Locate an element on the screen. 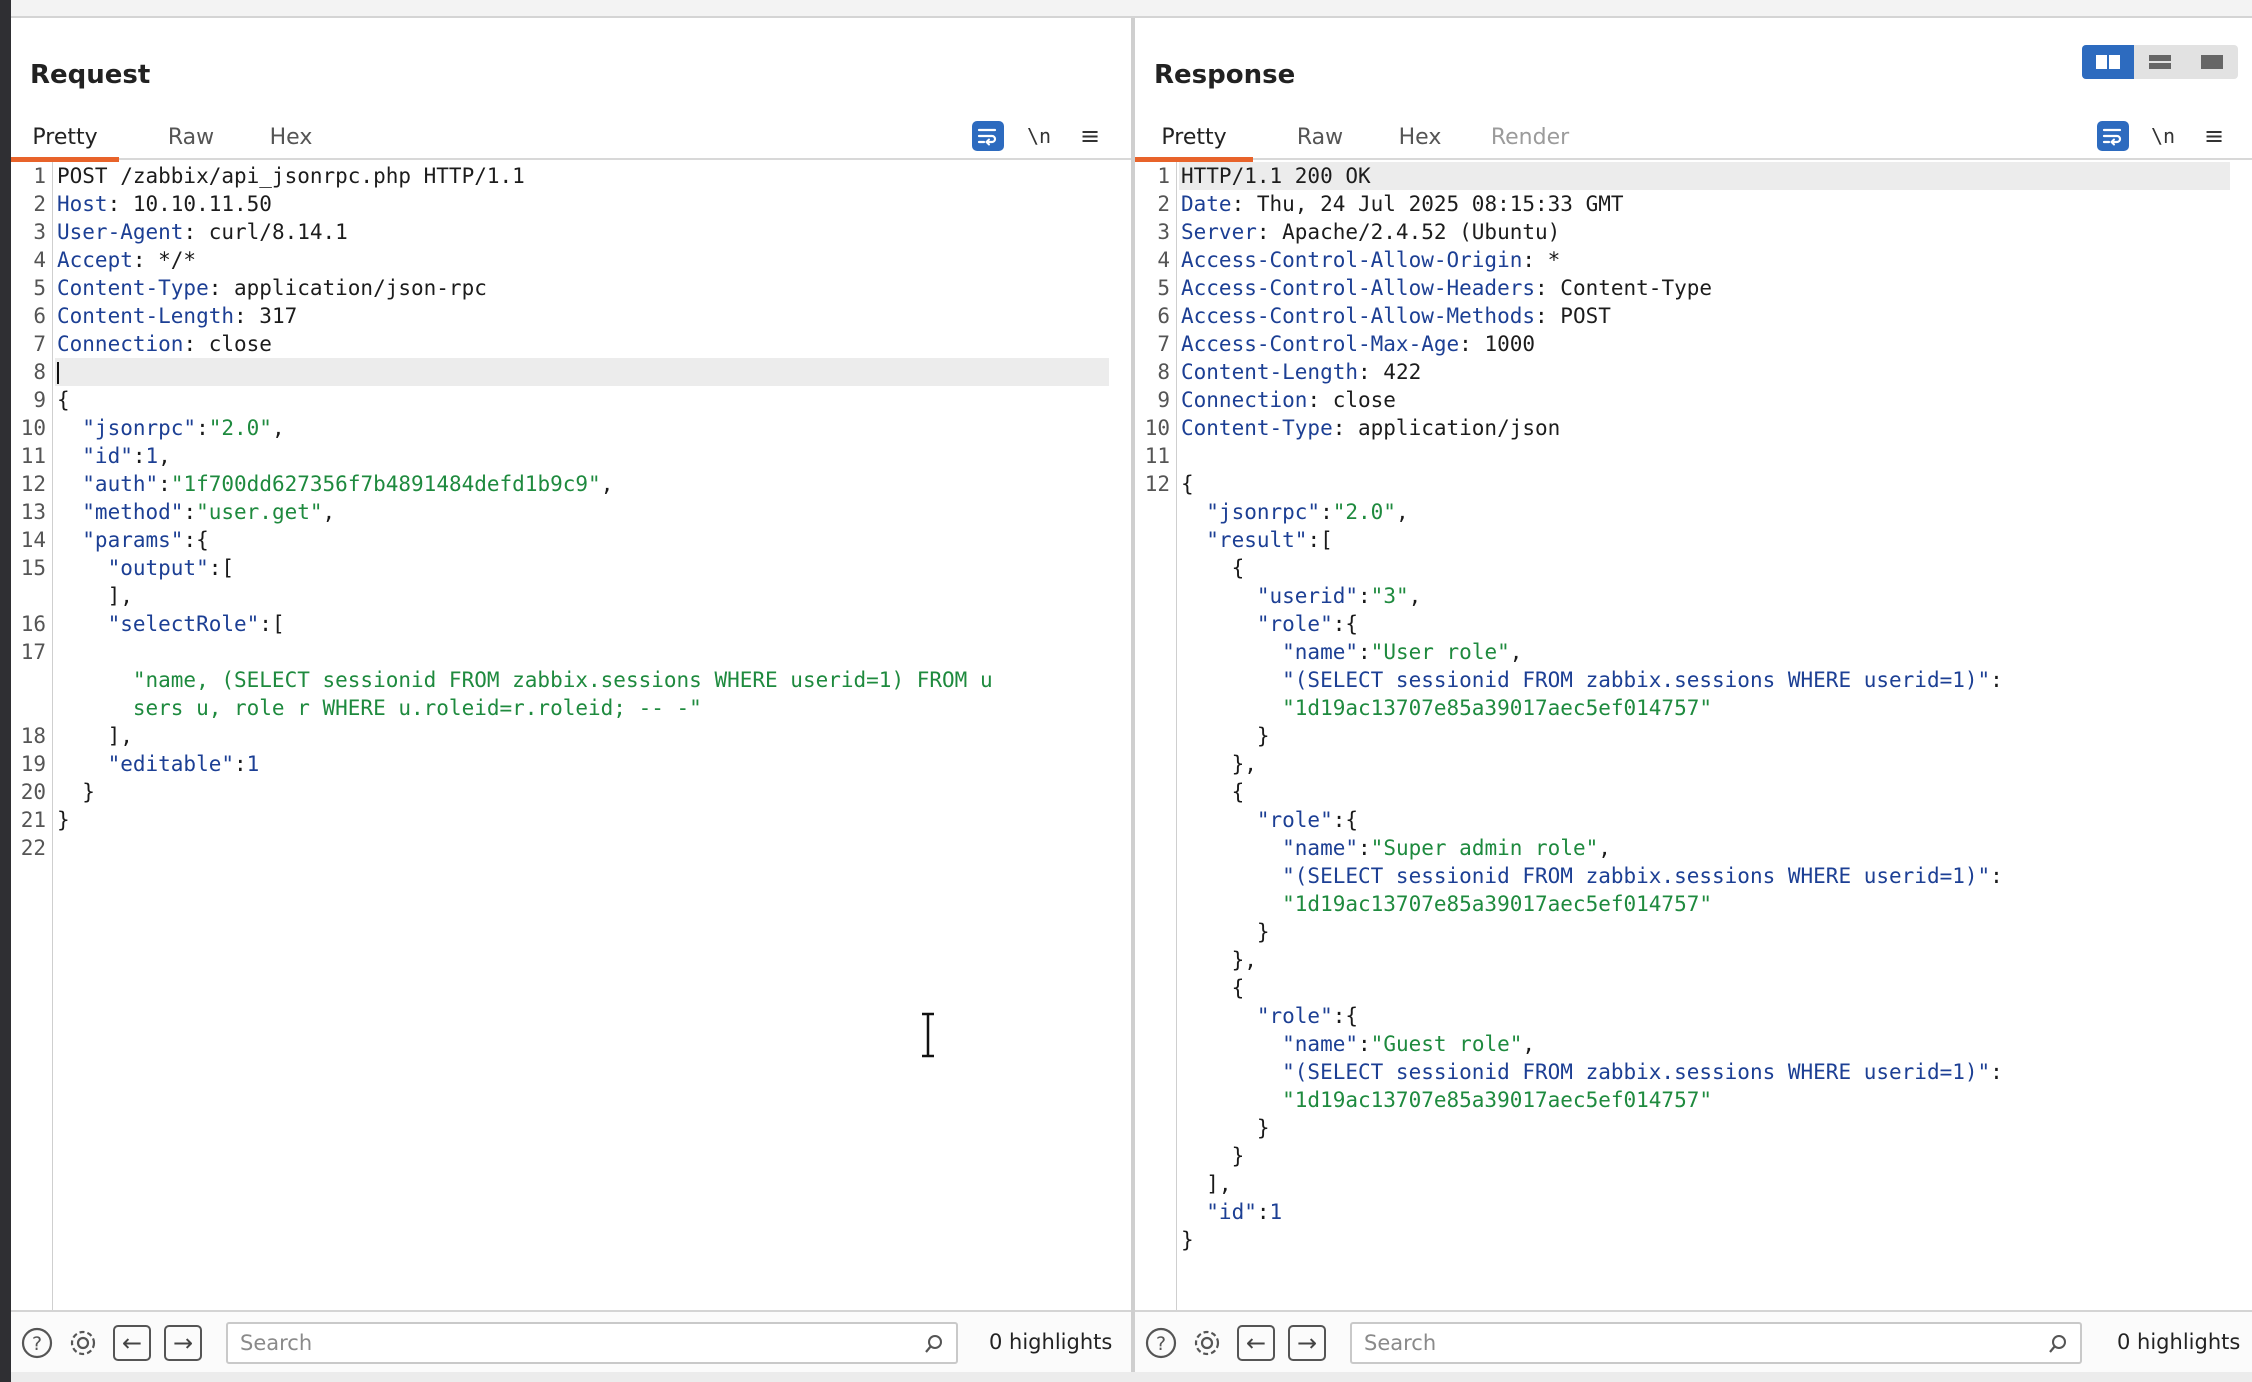 The image size is (2252, 1382). code-line: "name":"Super admin role", is located at coordinates (1693, 848).